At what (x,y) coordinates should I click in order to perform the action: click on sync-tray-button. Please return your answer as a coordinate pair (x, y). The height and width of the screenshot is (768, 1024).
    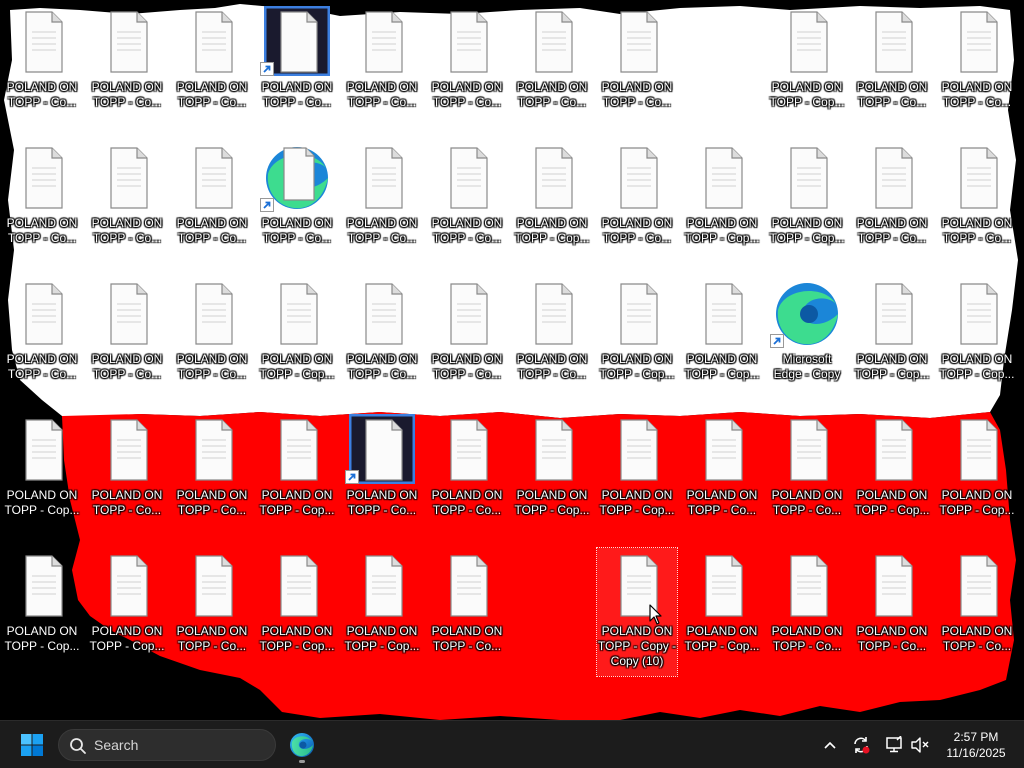
    Looking at the image, I should click on (861, 745).